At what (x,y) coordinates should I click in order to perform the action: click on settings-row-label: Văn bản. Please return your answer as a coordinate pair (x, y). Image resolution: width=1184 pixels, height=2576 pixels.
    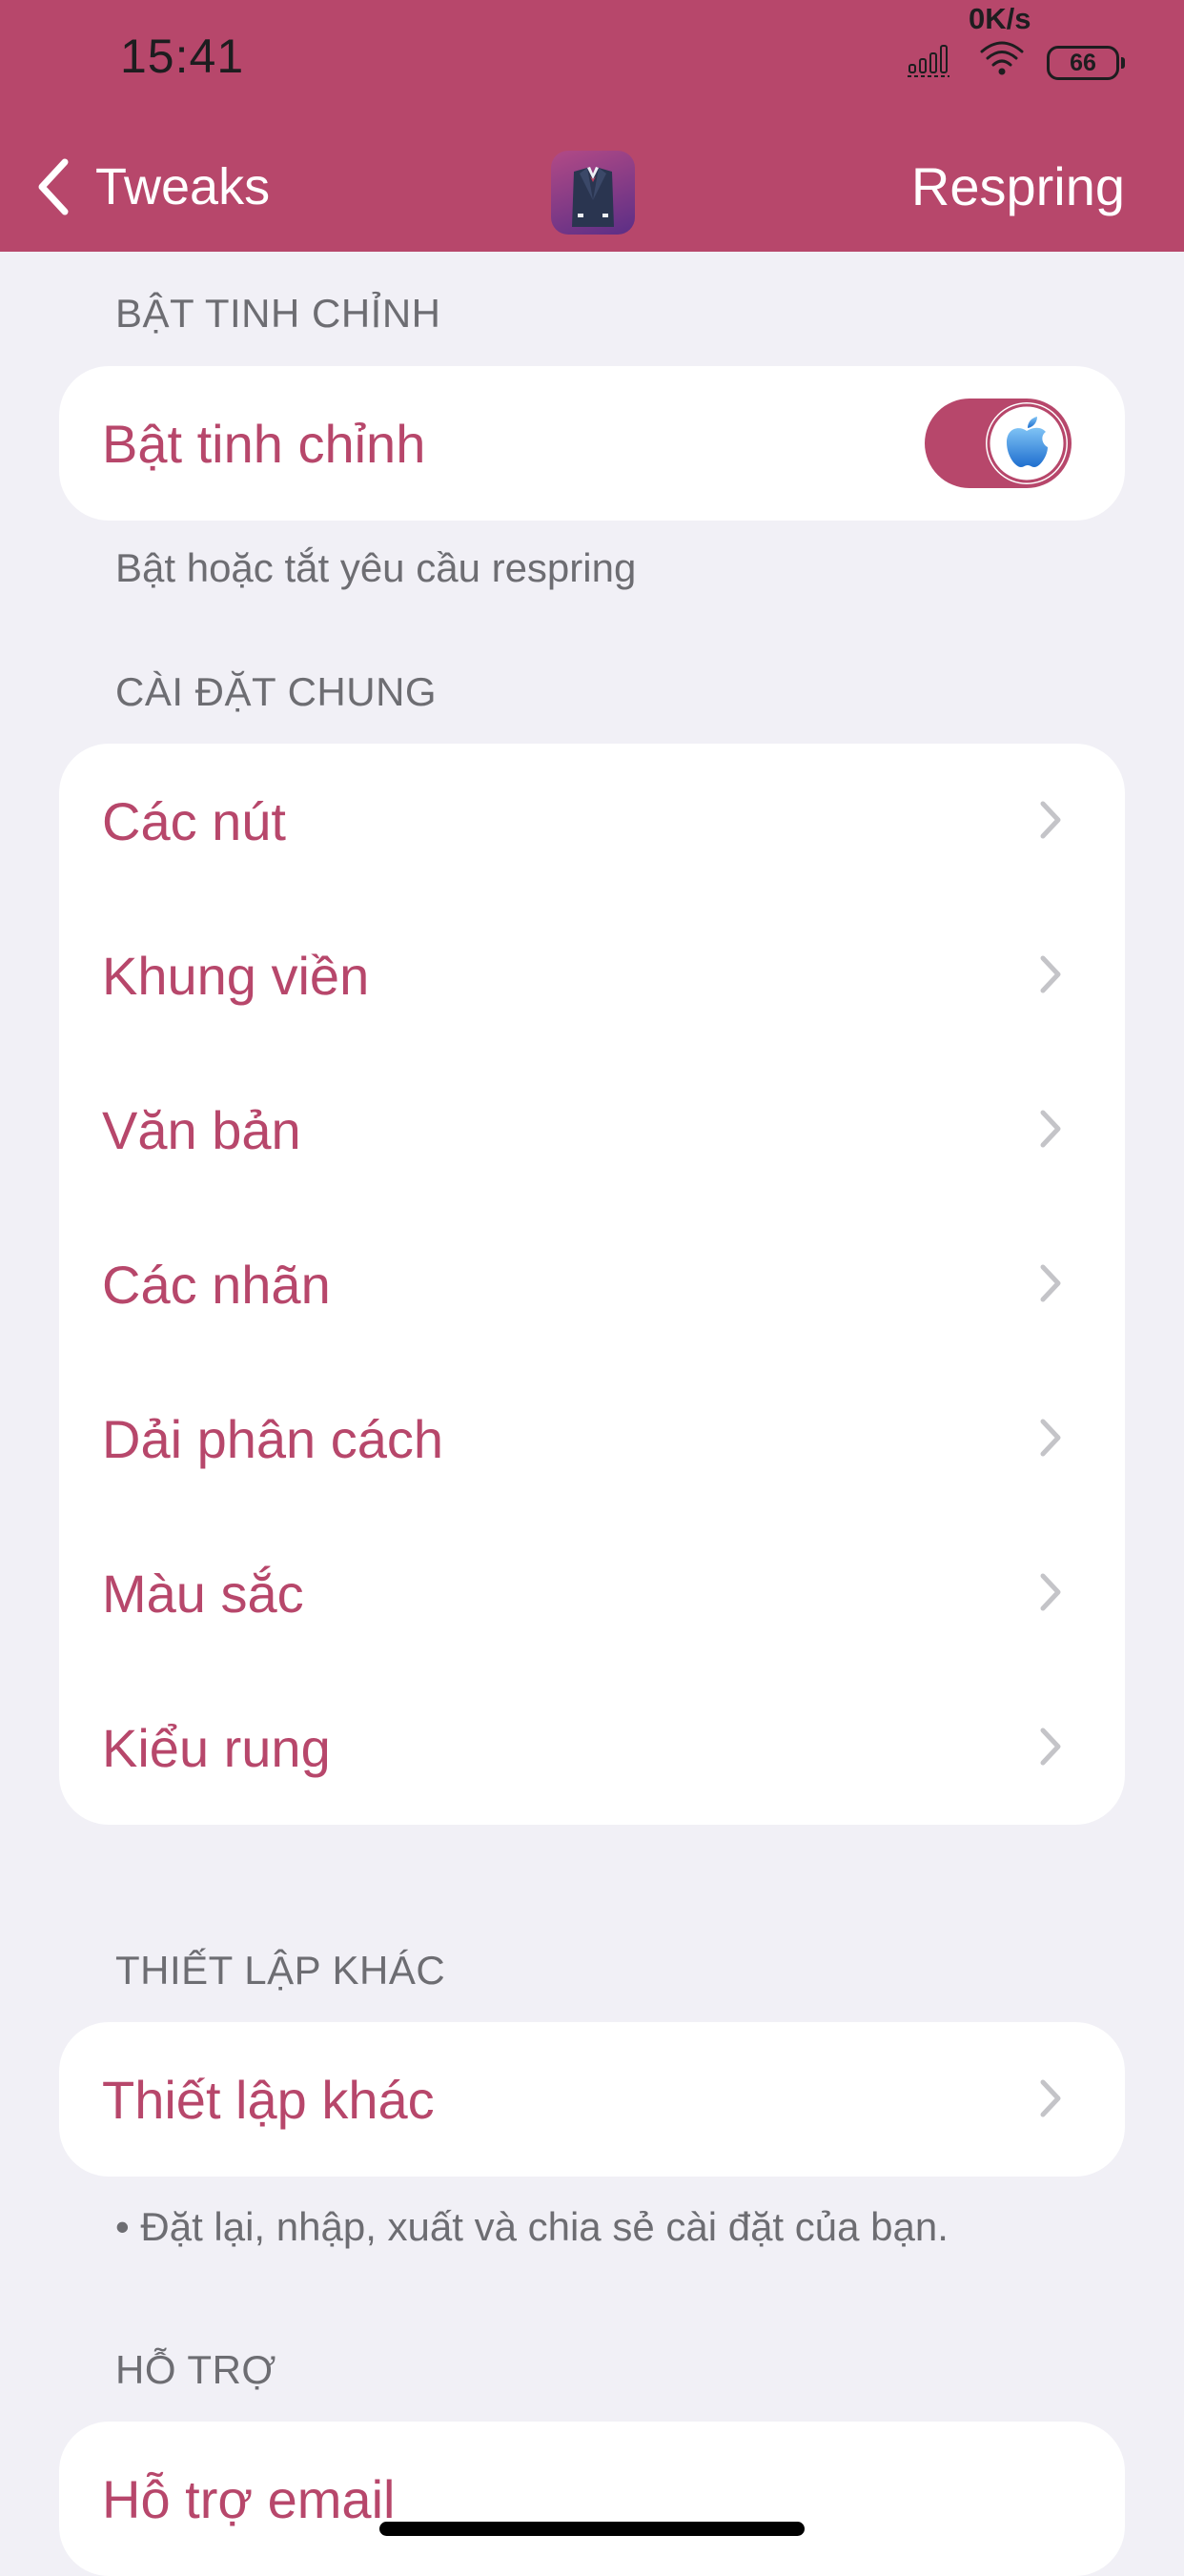
    Looking at the image, I should click on (201, 1129).